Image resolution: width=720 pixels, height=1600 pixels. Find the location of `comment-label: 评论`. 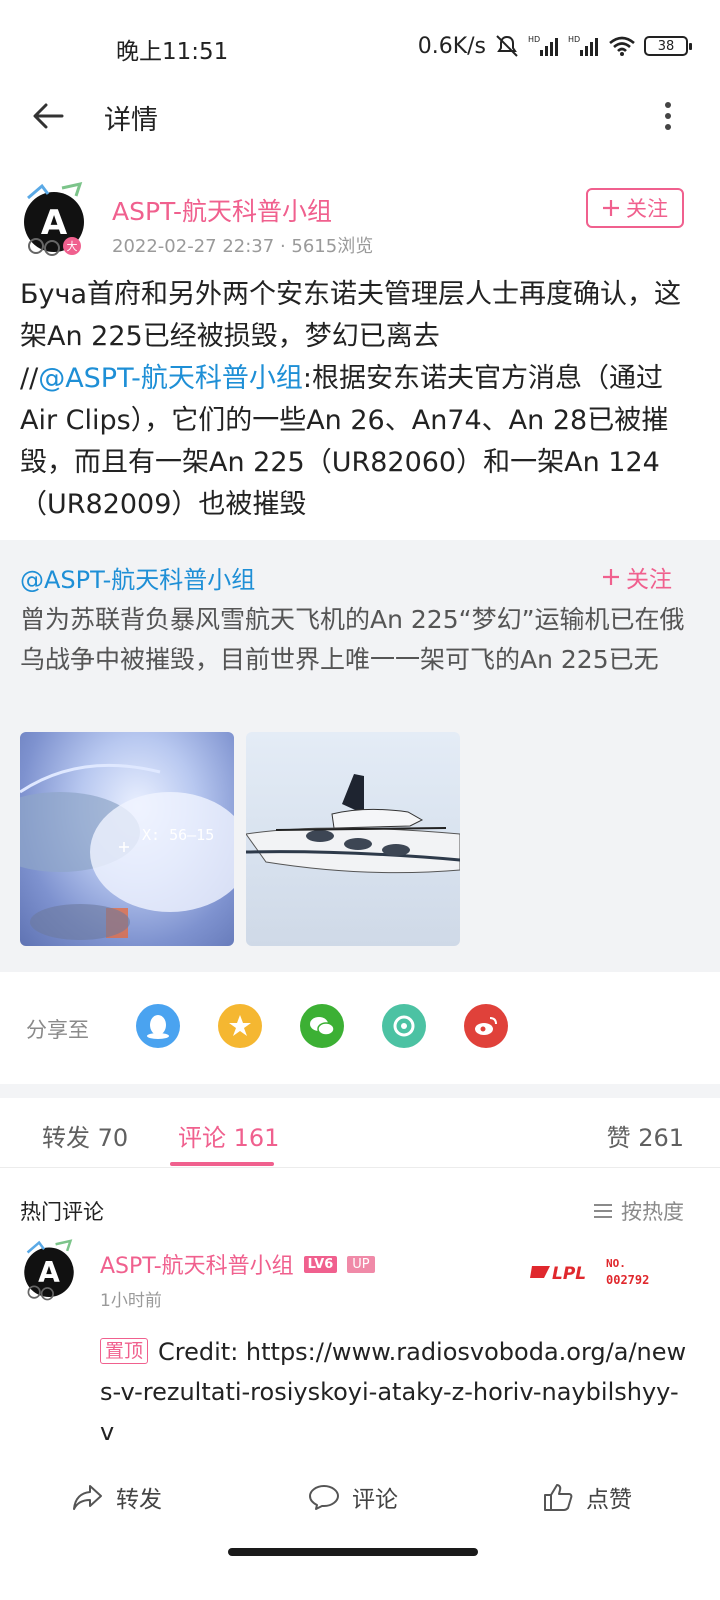

comment-label: 评论 is located at coordinates (375, 1500).